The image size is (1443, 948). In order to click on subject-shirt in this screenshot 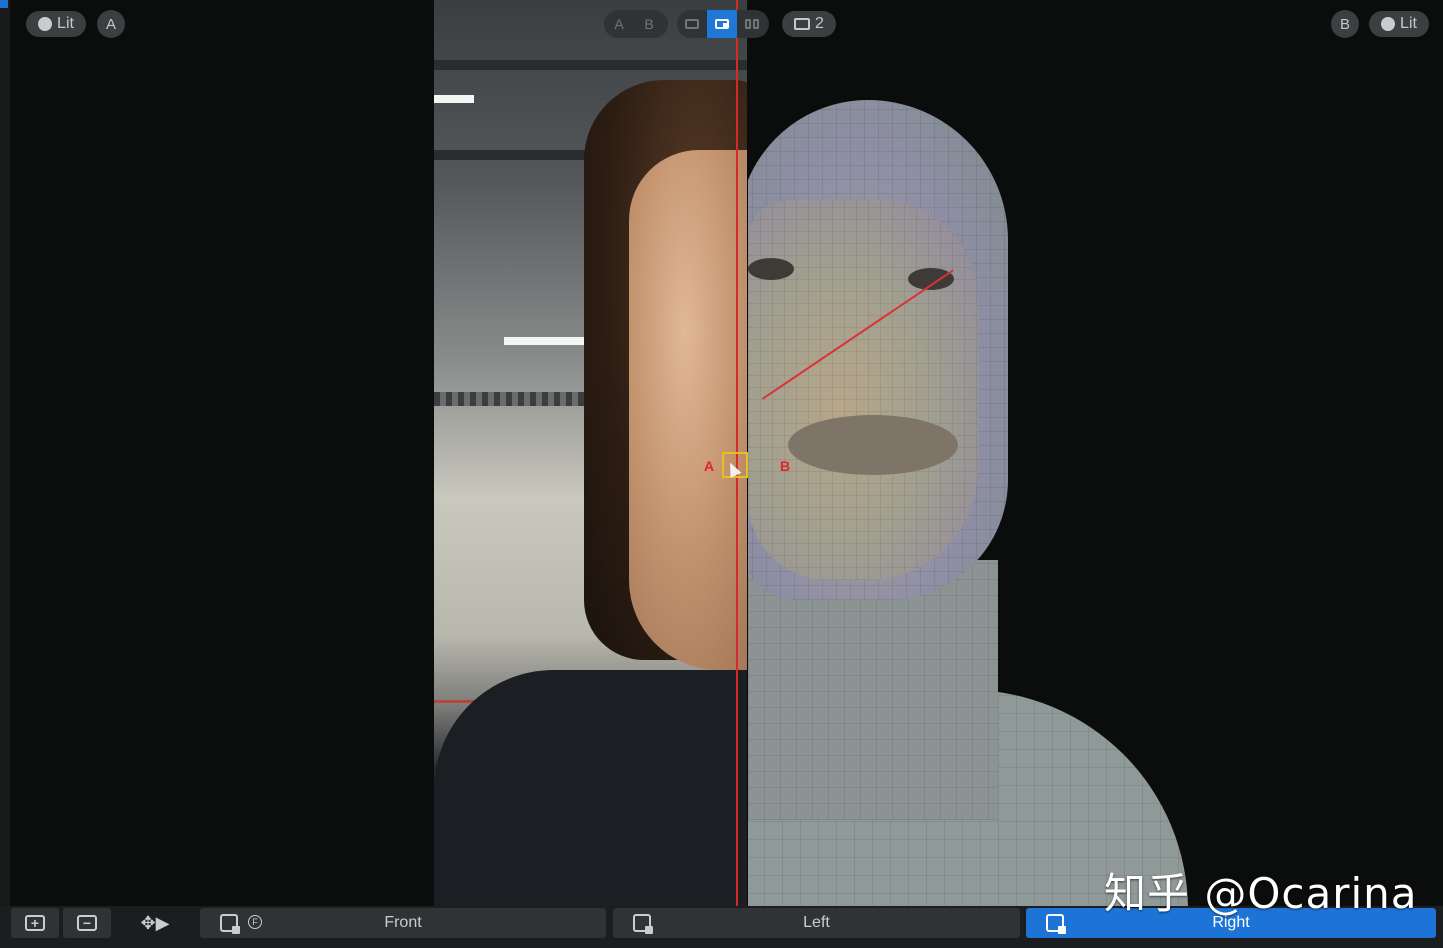, I will do `click(590, 788)`.